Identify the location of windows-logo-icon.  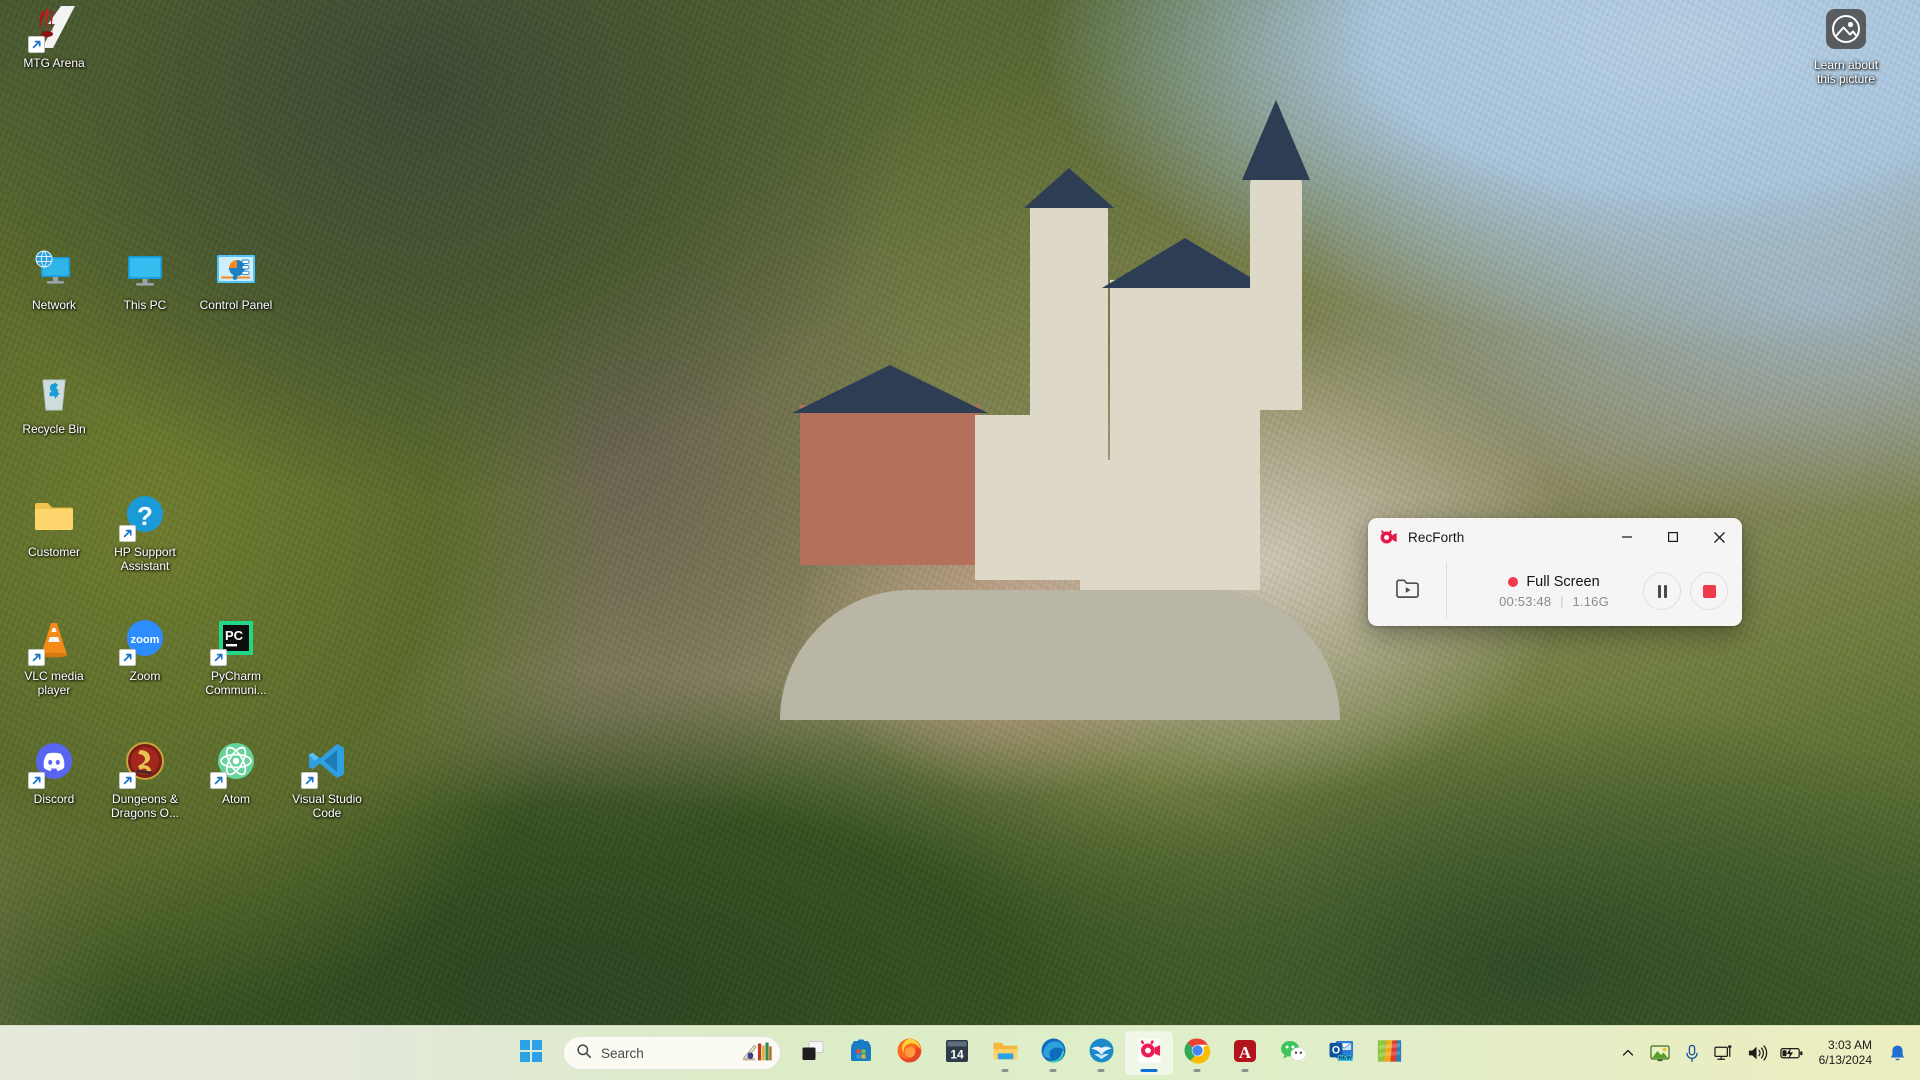
(531, 1053).